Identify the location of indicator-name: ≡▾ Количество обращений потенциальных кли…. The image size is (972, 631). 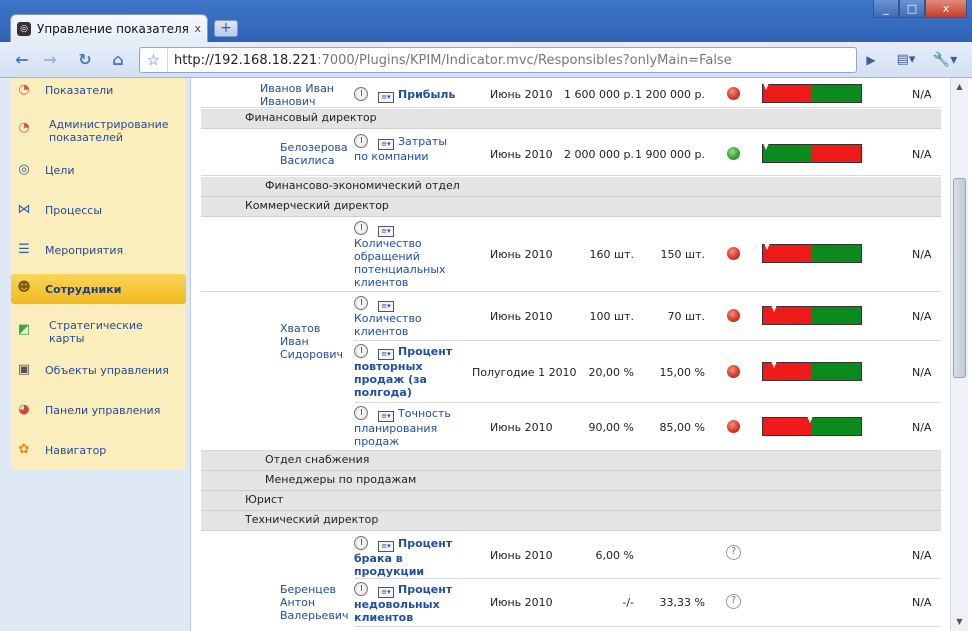
(409, 255).